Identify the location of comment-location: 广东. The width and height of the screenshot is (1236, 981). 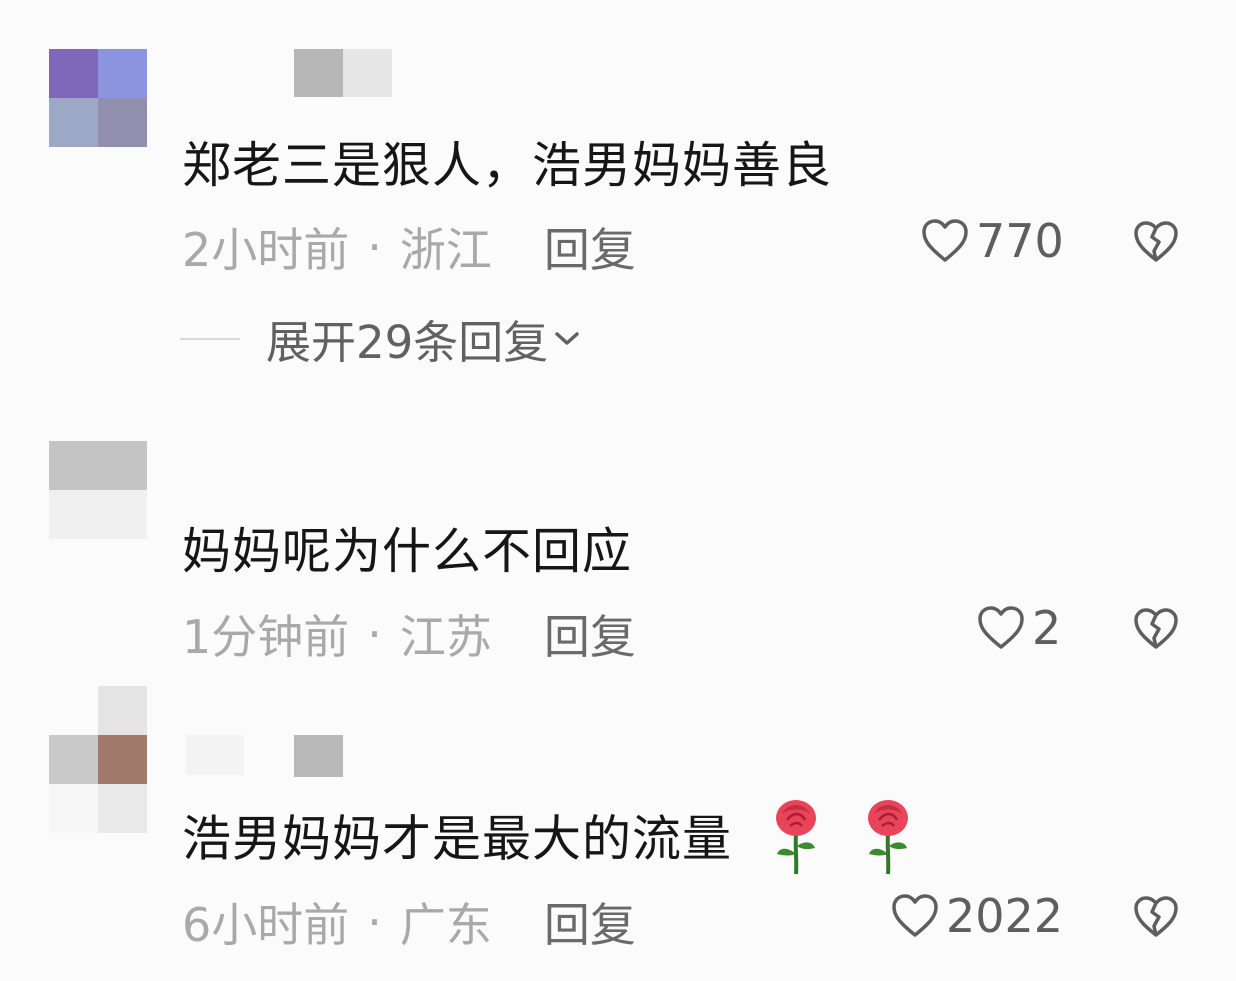
(445, 925).